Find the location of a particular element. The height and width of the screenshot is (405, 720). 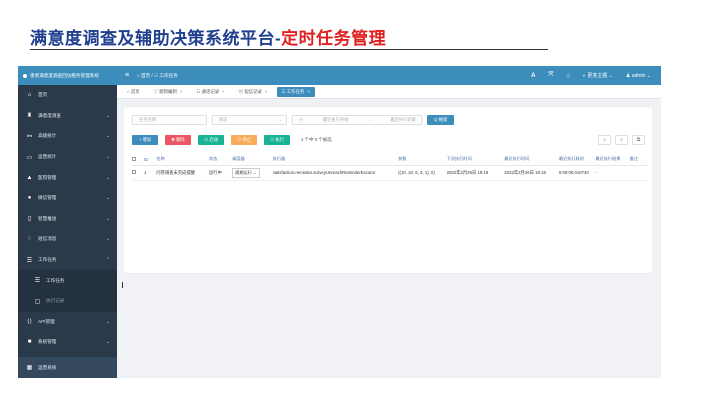

status-placeholder: 状态 is located at coordinates (223, 119).